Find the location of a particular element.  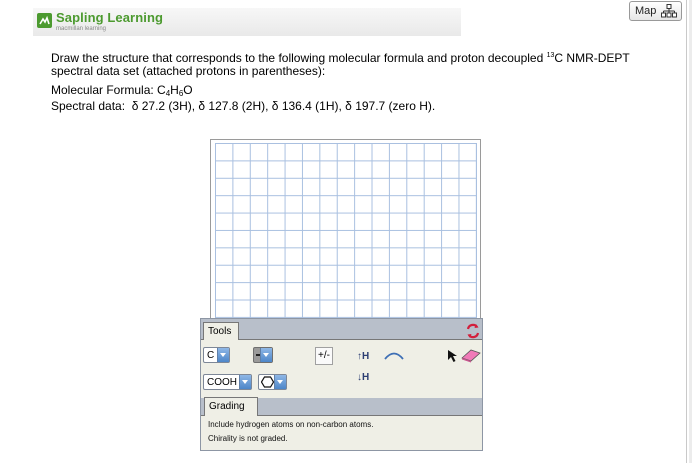

map-button: Map is located at coordinates (655, 11).